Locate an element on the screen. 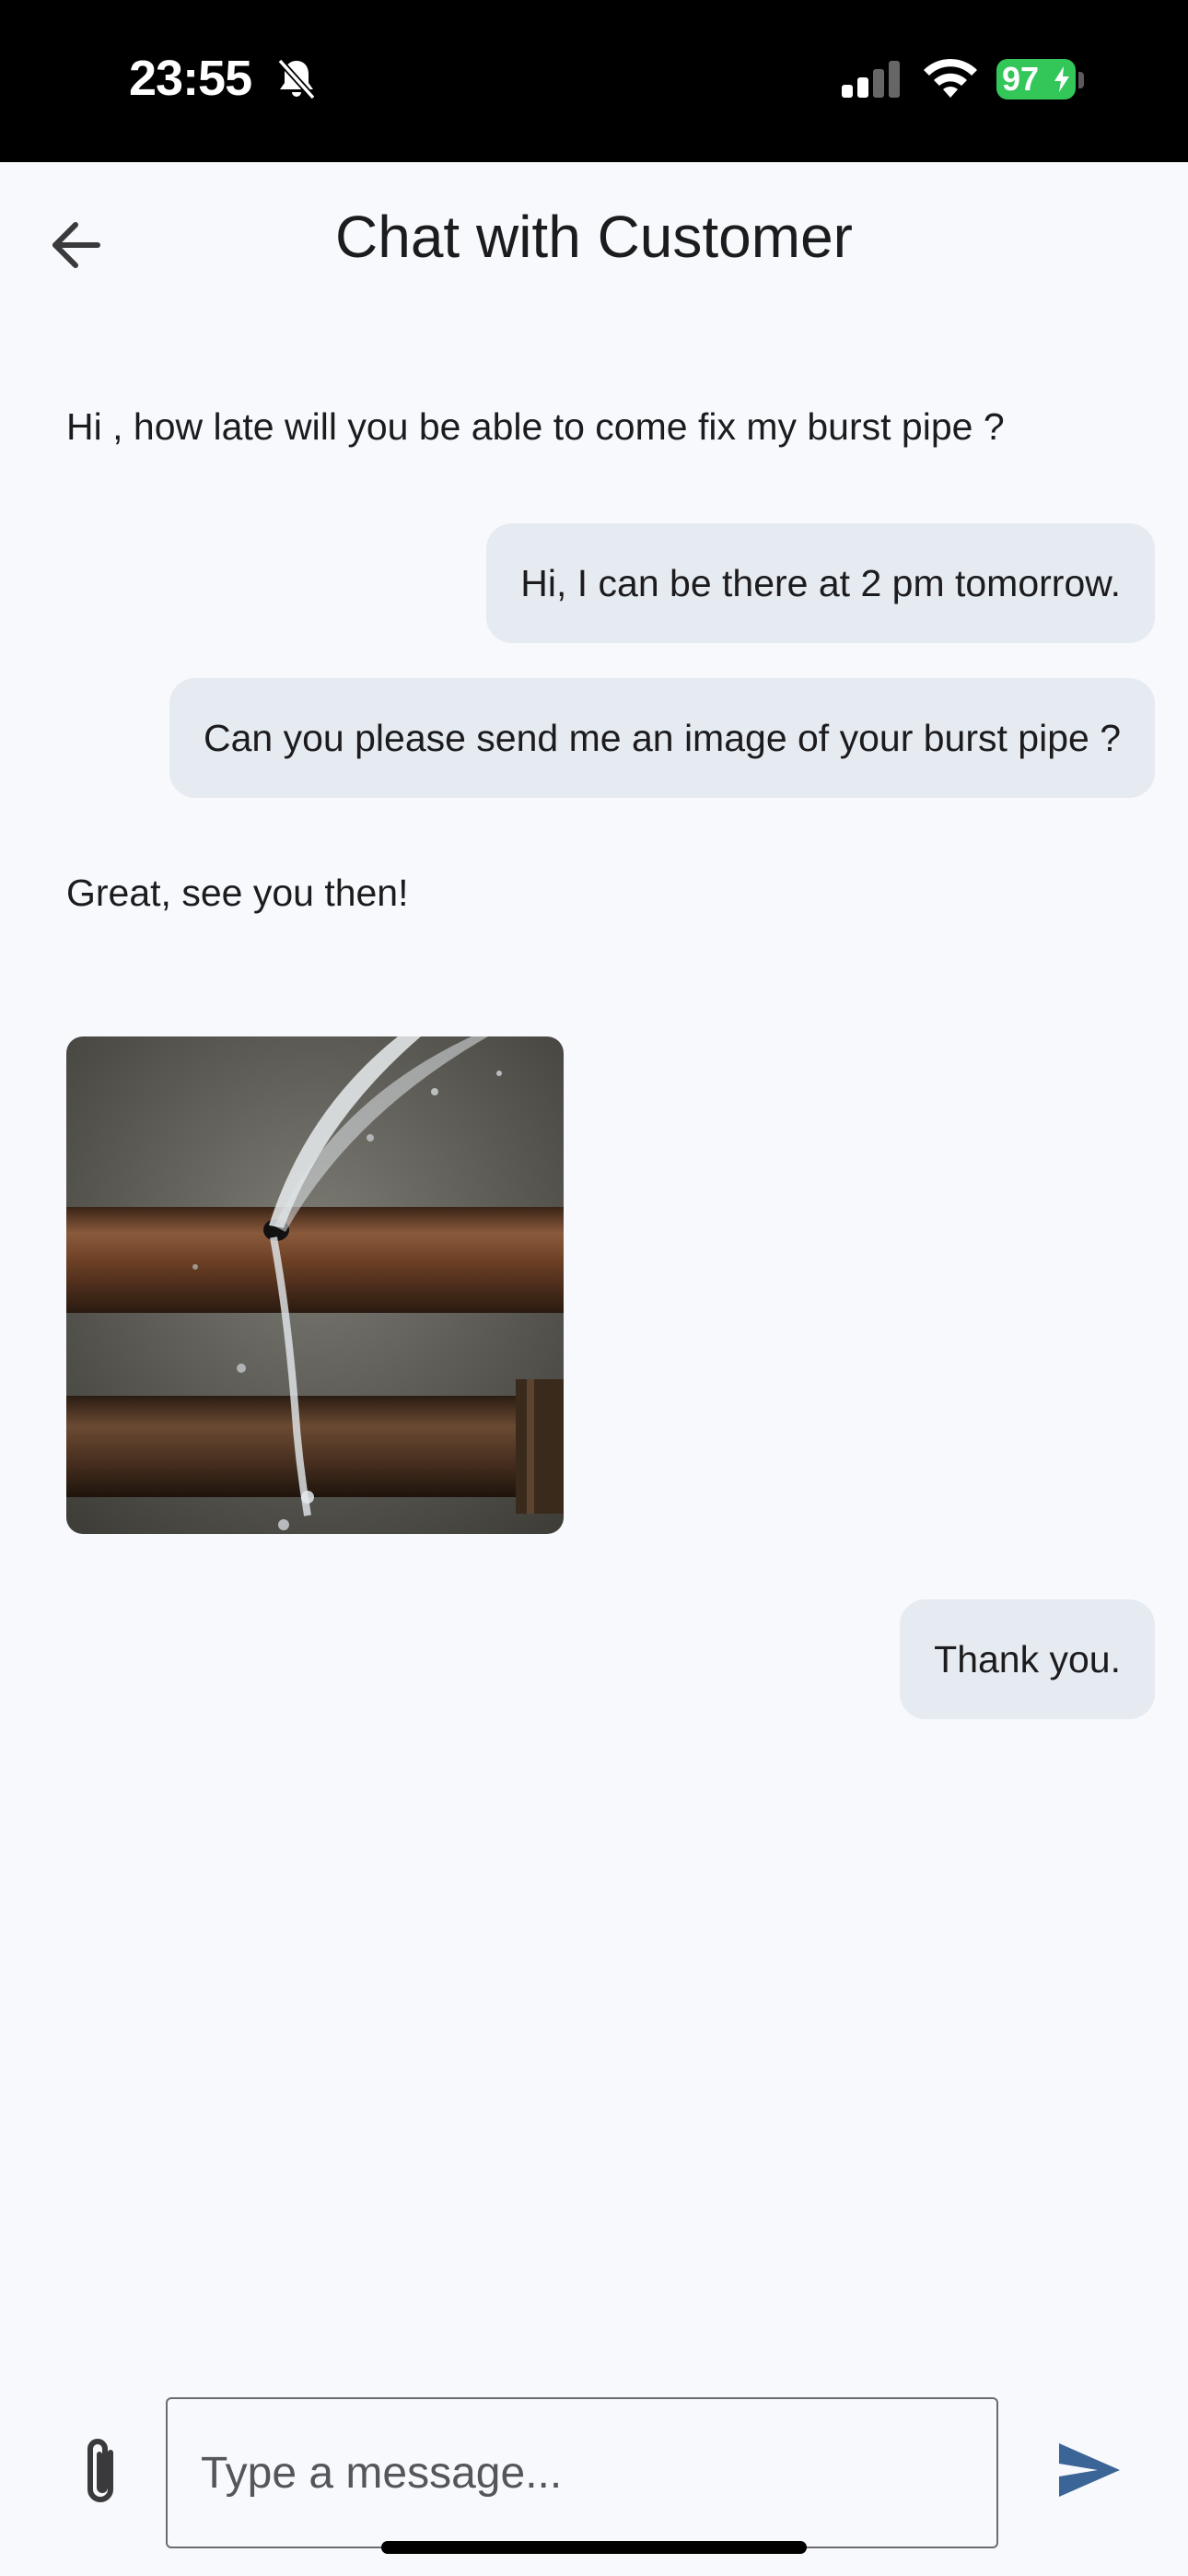 This screenshot has width=1188, height=2576. signal-icon is located at coordinates (872, 81).